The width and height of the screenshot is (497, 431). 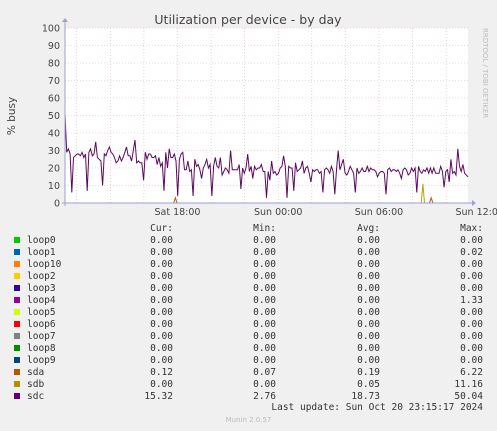 I want to click on legend-name: loop3, so click(x=41, y=288).